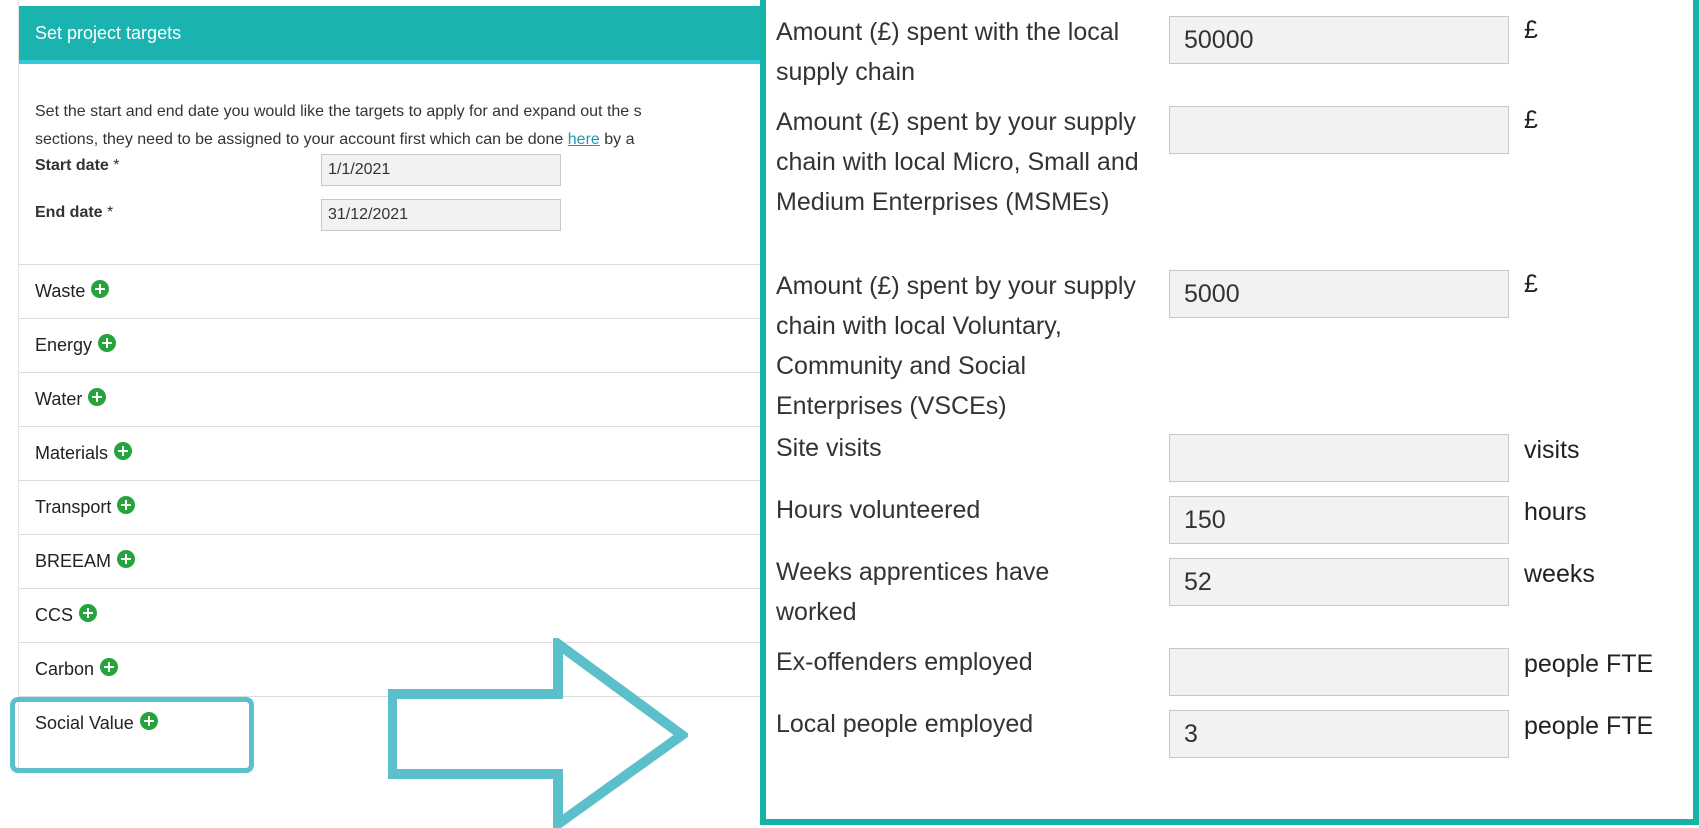 Image resolution: width=1699 pixels, height=828 pixels. What do you see at coordinates (905, 724) in the screenshot?
I see `field-label: Local people employed` at bounding box center [905, 724].